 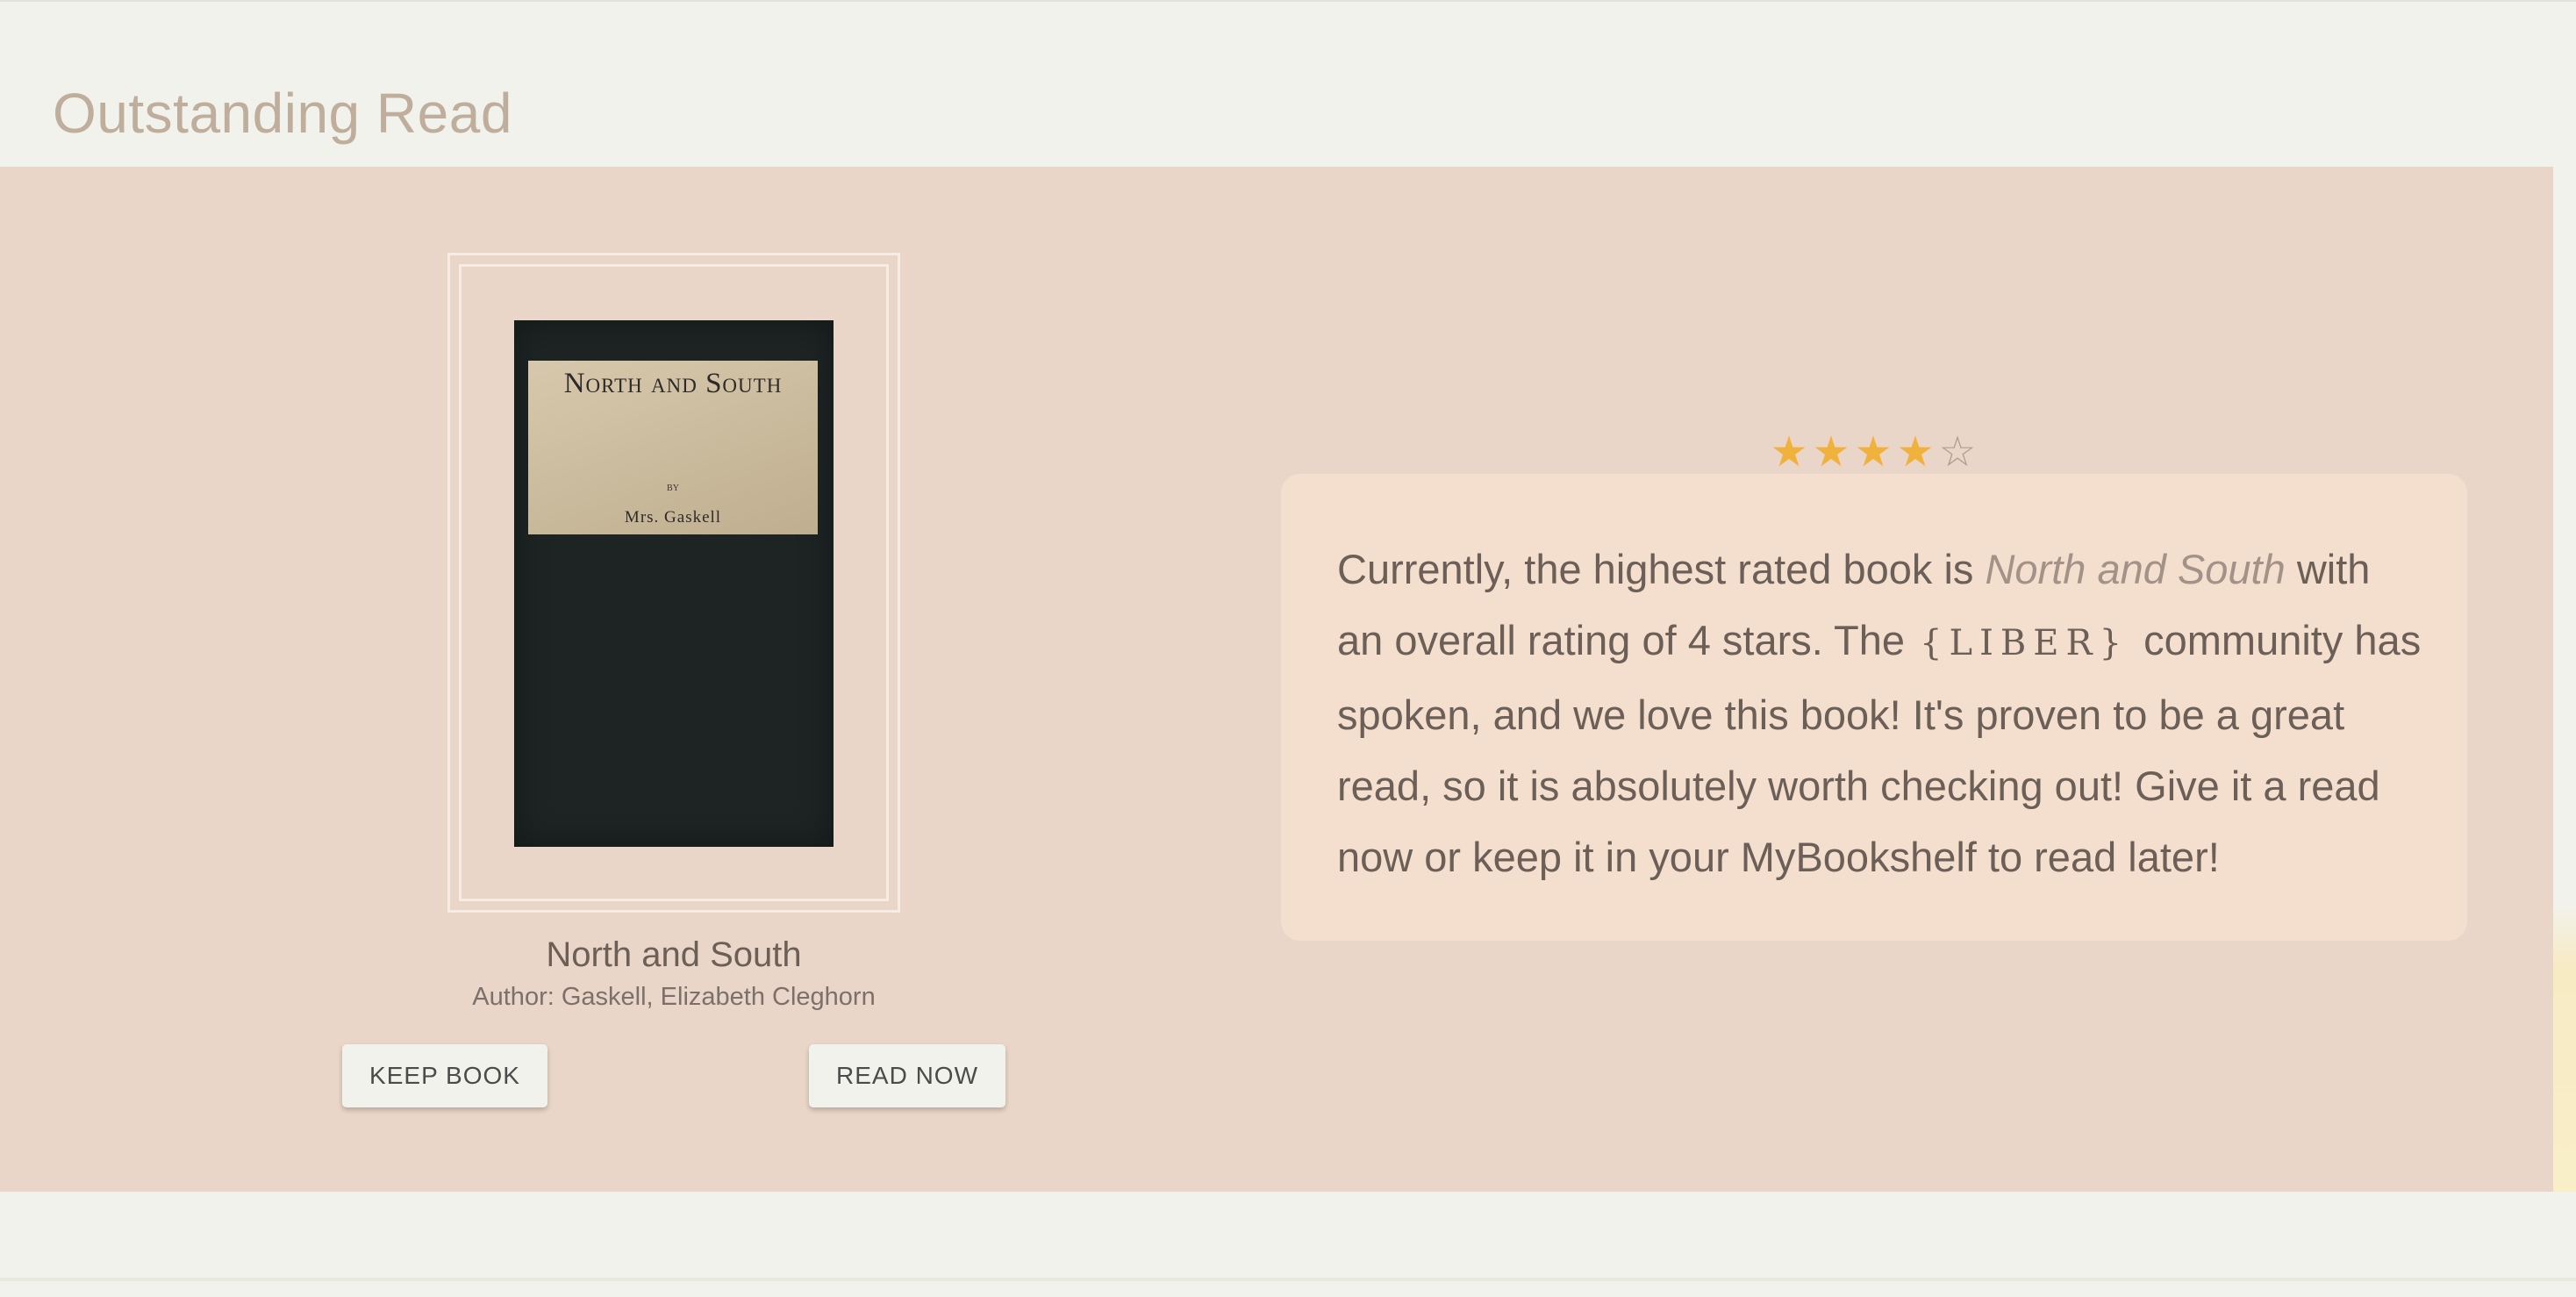 I want to click on description-part-1: Currently, the highest rated book is, so click(x=1661, y=569).